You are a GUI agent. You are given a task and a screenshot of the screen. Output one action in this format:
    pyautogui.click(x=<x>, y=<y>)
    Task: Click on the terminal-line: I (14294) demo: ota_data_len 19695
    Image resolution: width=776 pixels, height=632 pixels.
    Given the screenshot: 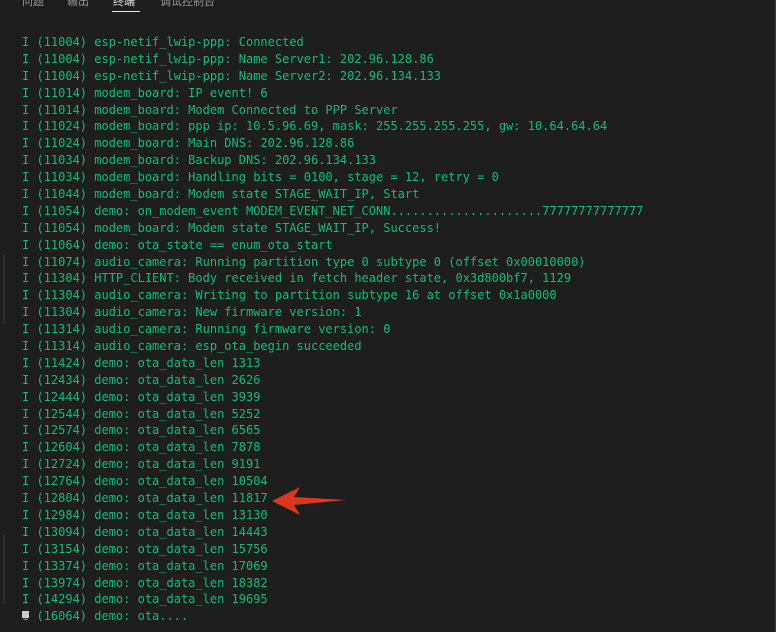 What is the action you would take?
    pyautogui.click(x=145, y=599)
    